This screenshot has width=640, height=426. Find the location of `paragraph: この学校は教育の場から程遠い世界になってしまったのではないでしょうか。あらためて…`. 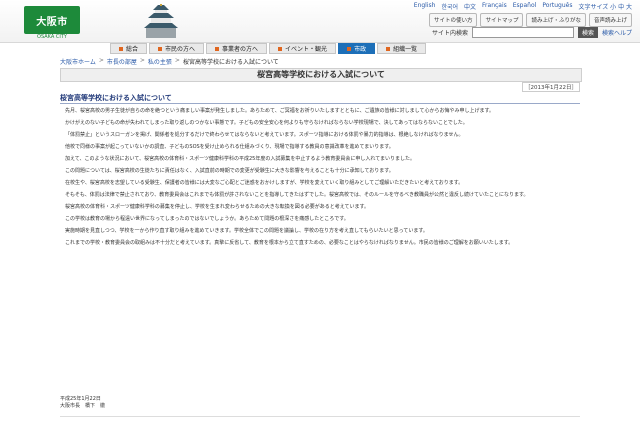

paragraph: この学校は教育の場から程遠い世界になってしまったのではないでしょうか。あらためて… is located at coordinates (207, 219).